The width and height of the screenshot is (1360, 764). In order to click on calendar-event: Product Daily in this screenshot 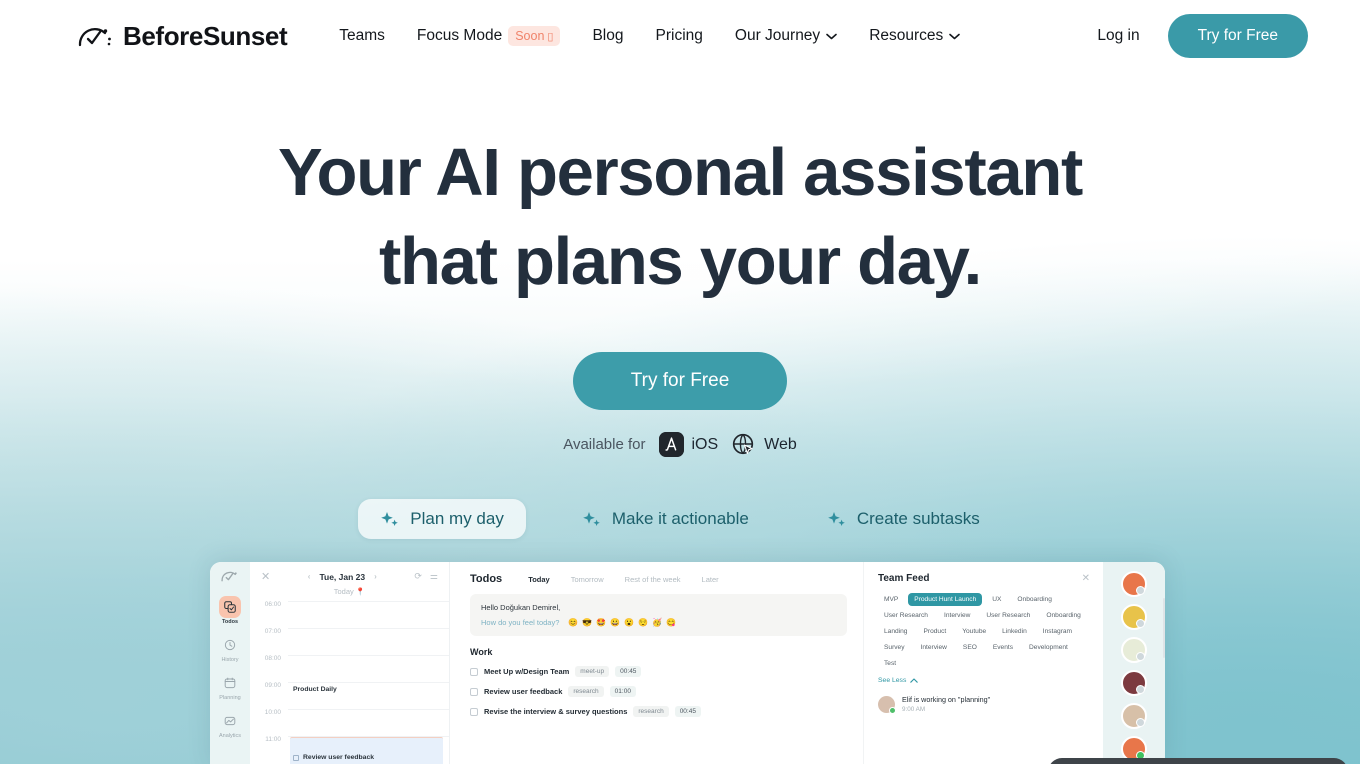, I will do `click(366, 689)`.